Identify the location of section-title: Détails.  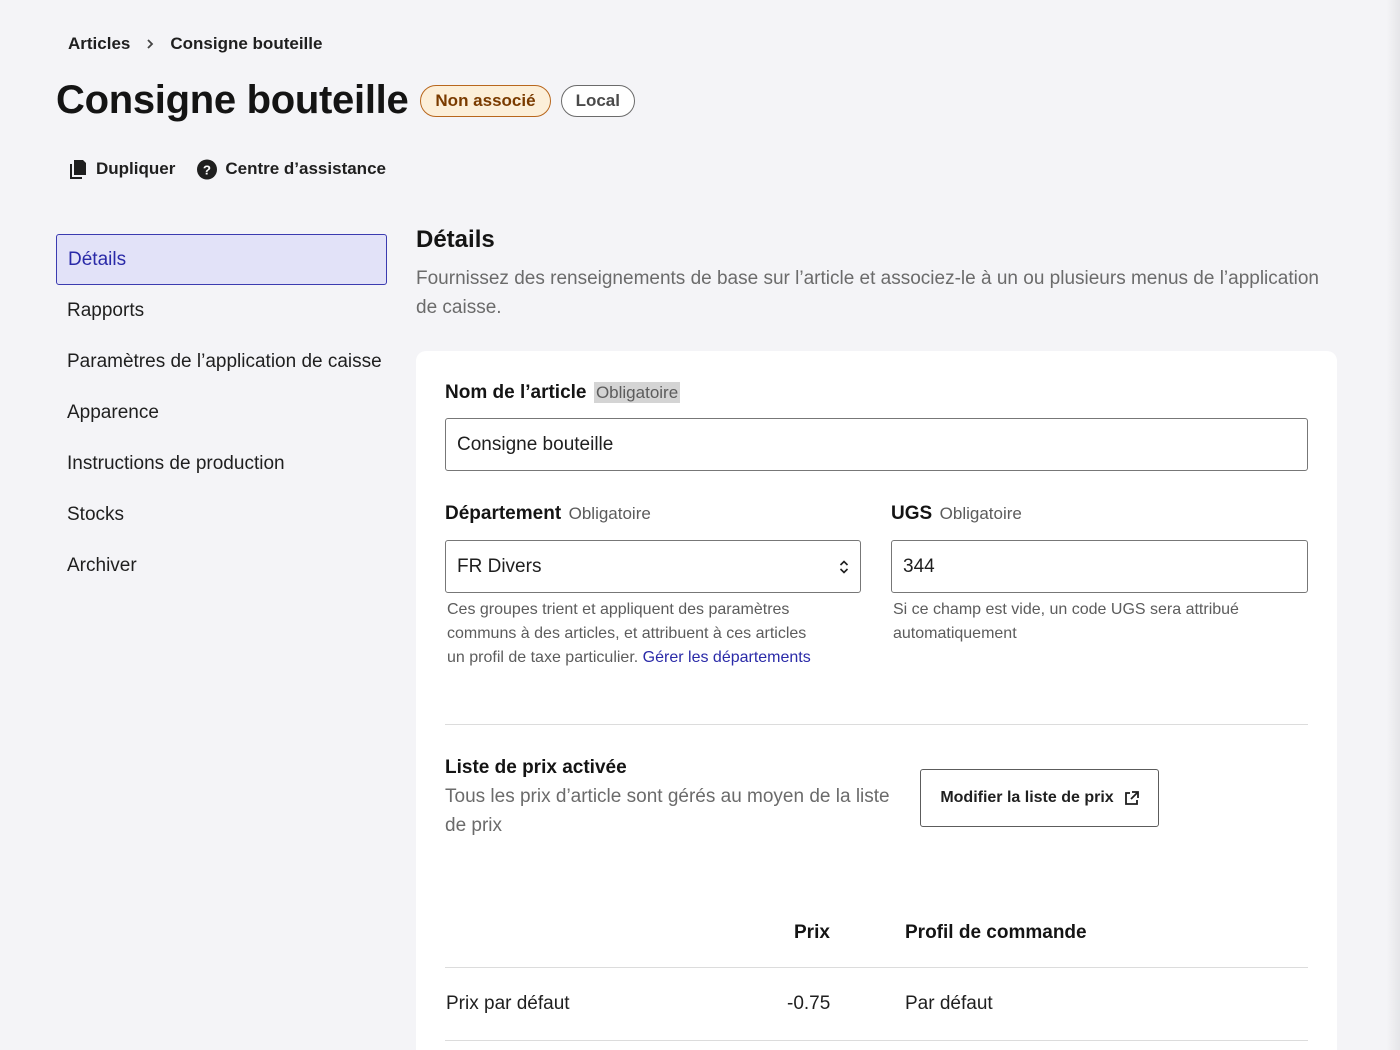
(455, 239).